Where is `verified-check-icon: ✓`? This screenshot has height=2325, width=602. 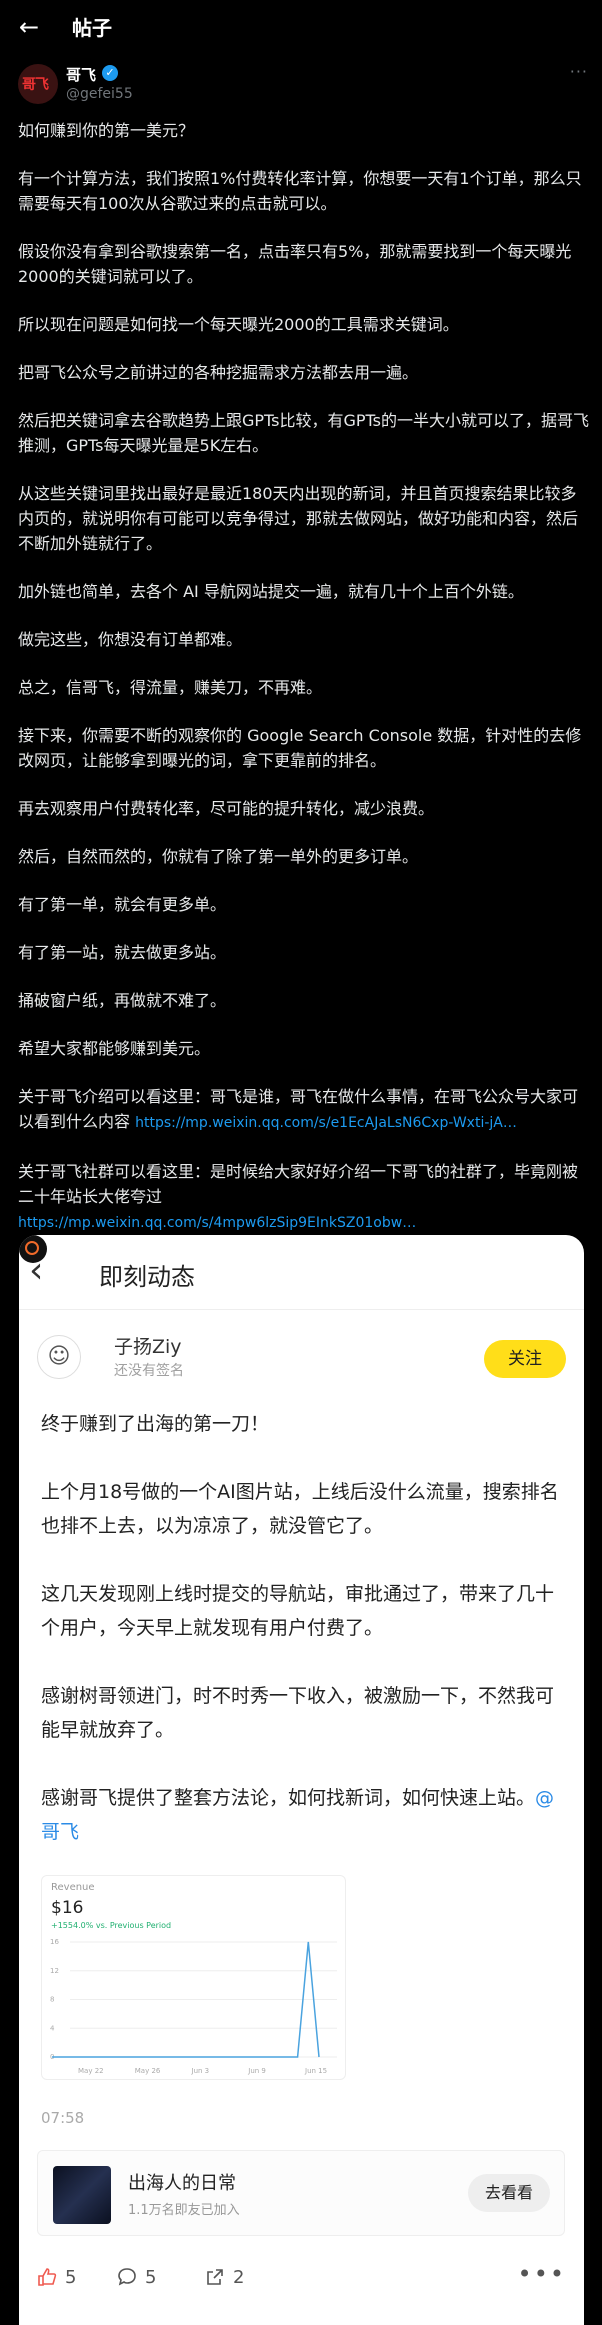 verified-check-icon: ✓ is located at coordinates (110, 73).